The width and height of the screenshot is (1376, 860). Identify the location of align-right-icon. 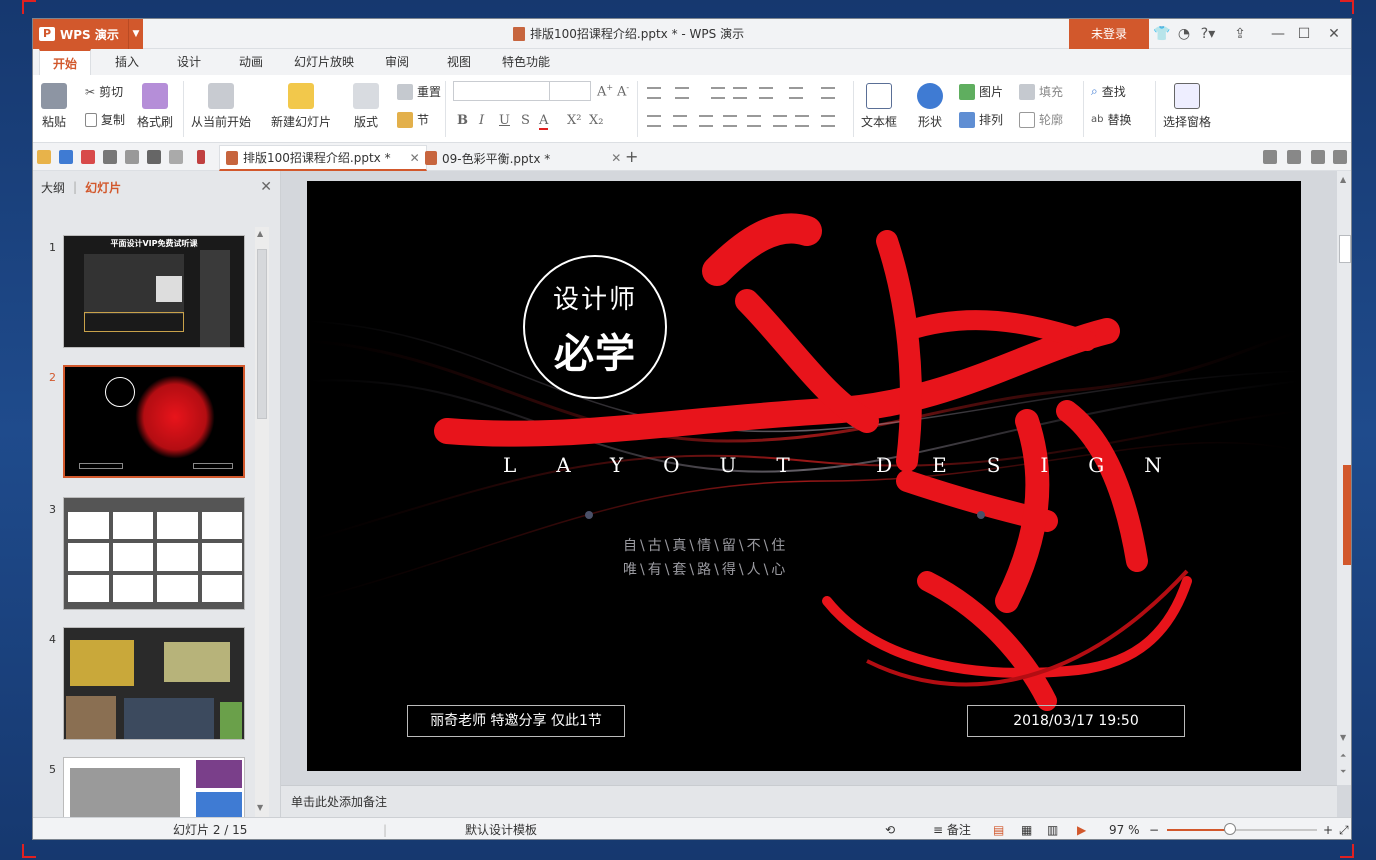
(706, 121).